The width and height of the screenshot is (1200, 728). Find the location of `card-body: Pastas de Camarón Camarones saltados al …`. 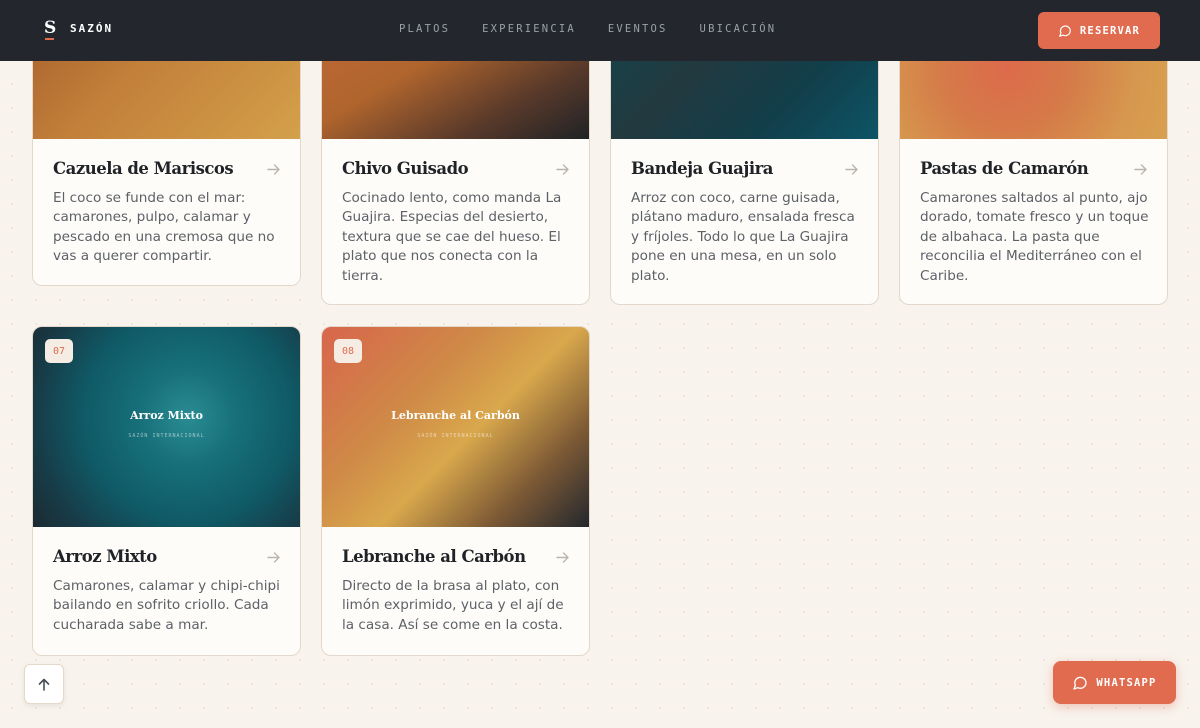

card-body: Pastas de Camarón Camarones saltados al … is located at coordinates (1033, 221).